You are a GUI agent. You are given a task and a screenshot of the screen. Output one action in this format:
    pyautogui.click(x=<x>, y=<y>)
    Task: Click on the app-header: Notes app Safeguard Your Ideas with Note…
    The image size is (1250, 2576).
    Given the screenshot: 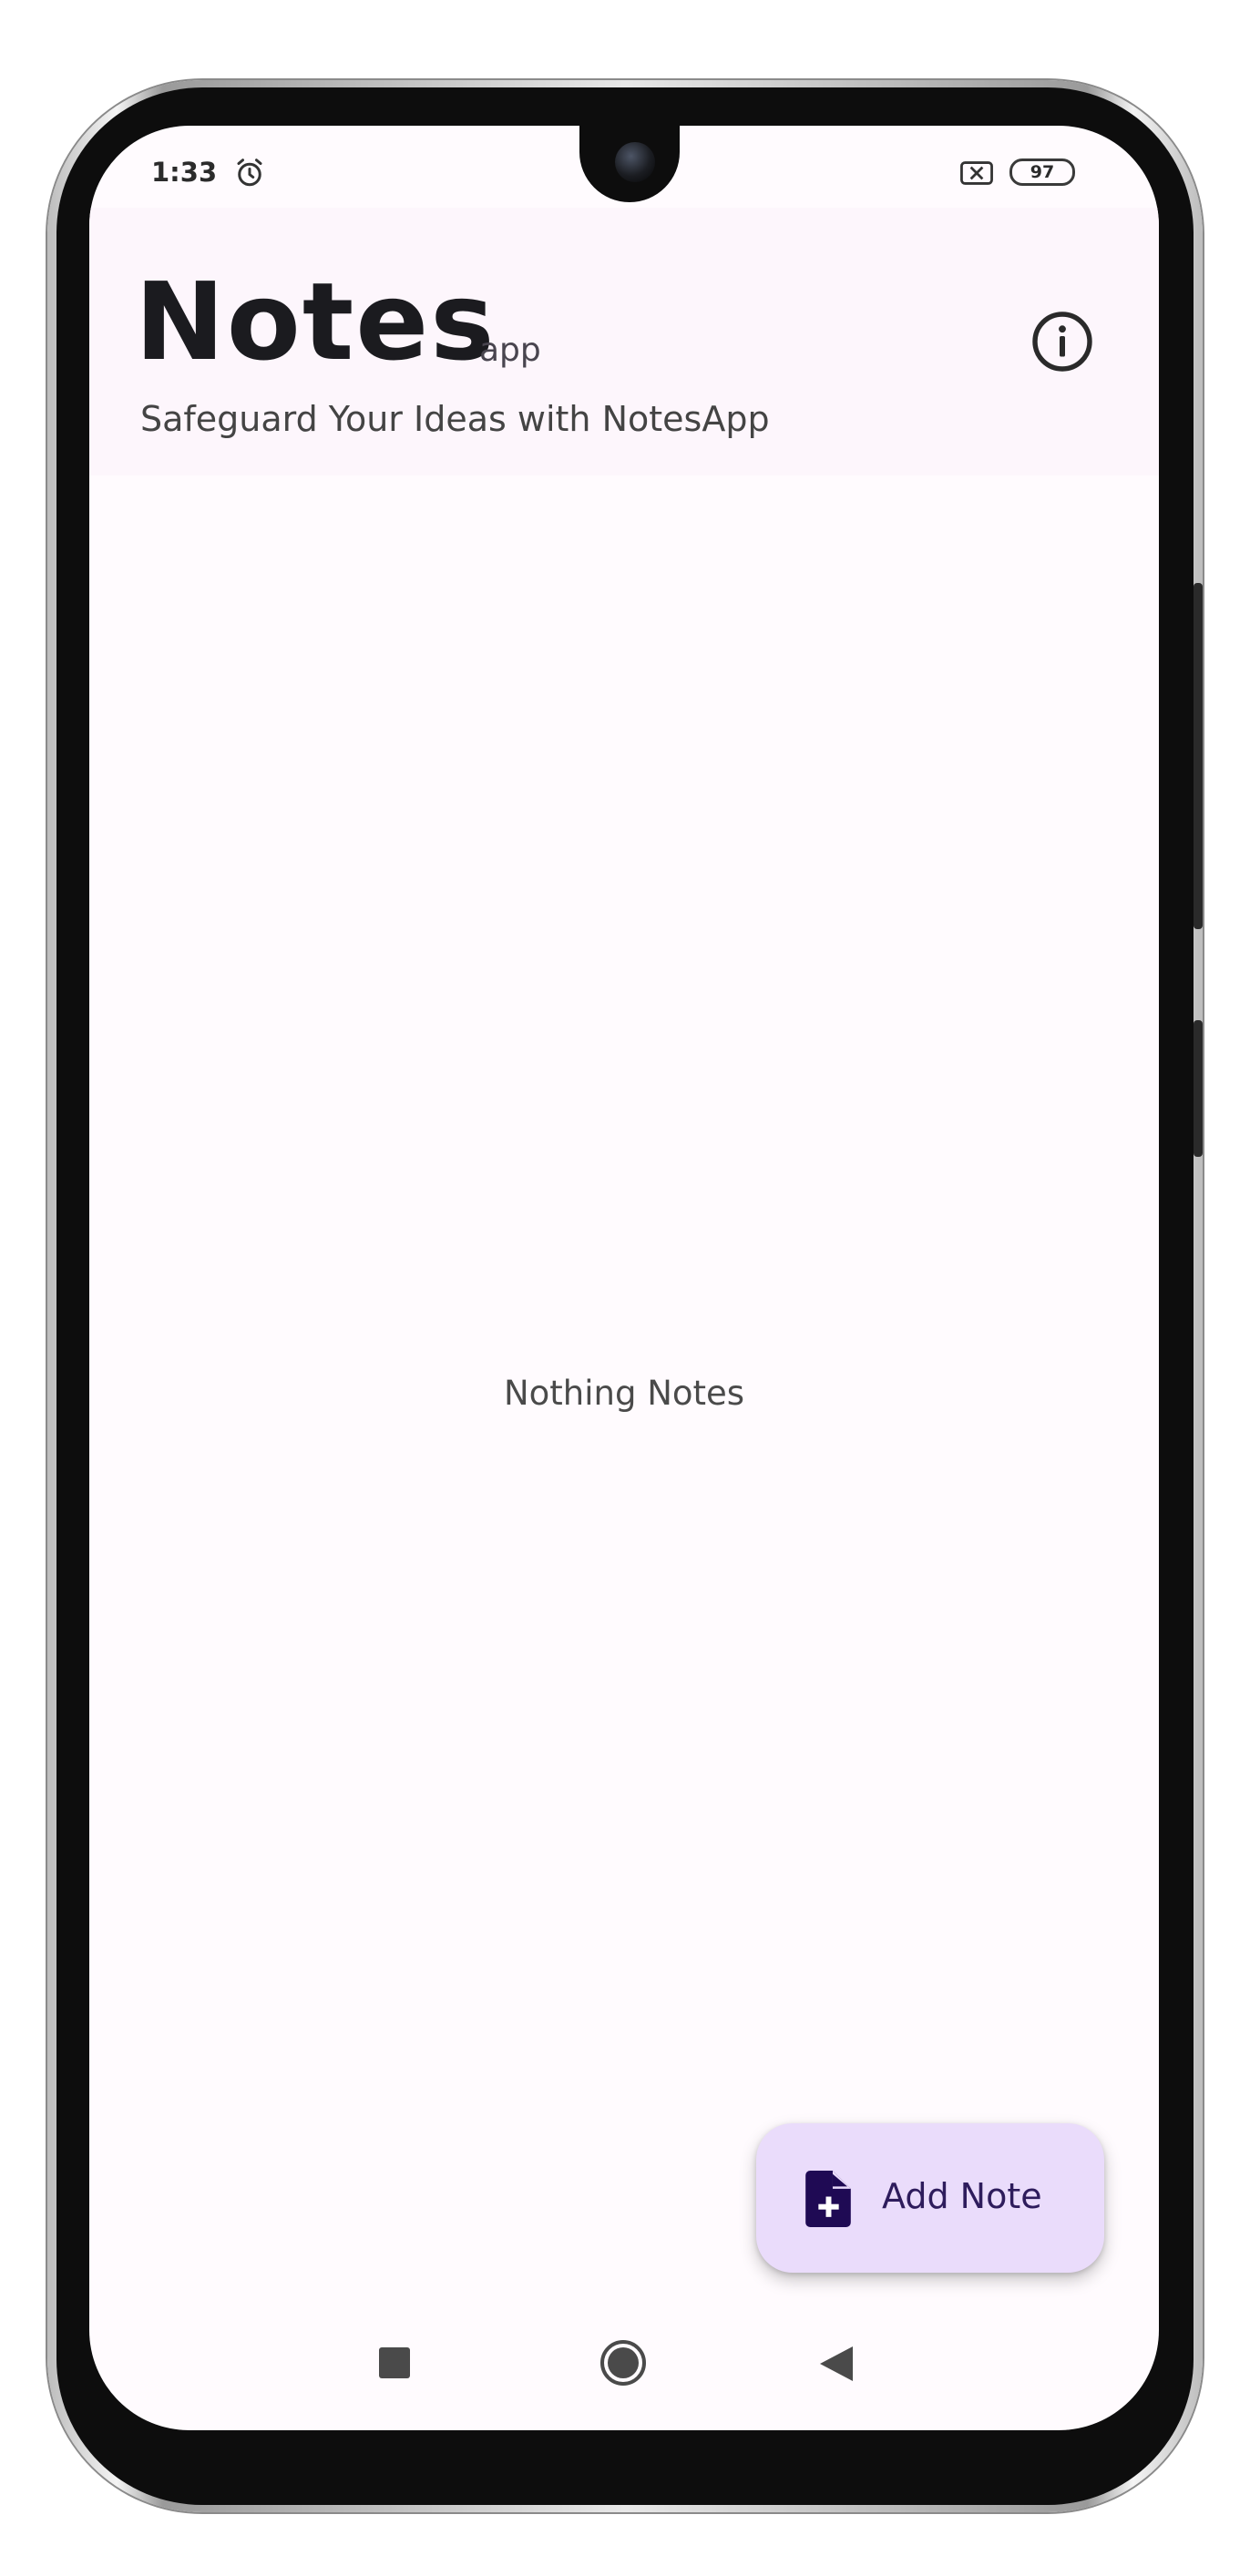 What is the action you would take?
    pyautogui.click(x=624, y=341)
    